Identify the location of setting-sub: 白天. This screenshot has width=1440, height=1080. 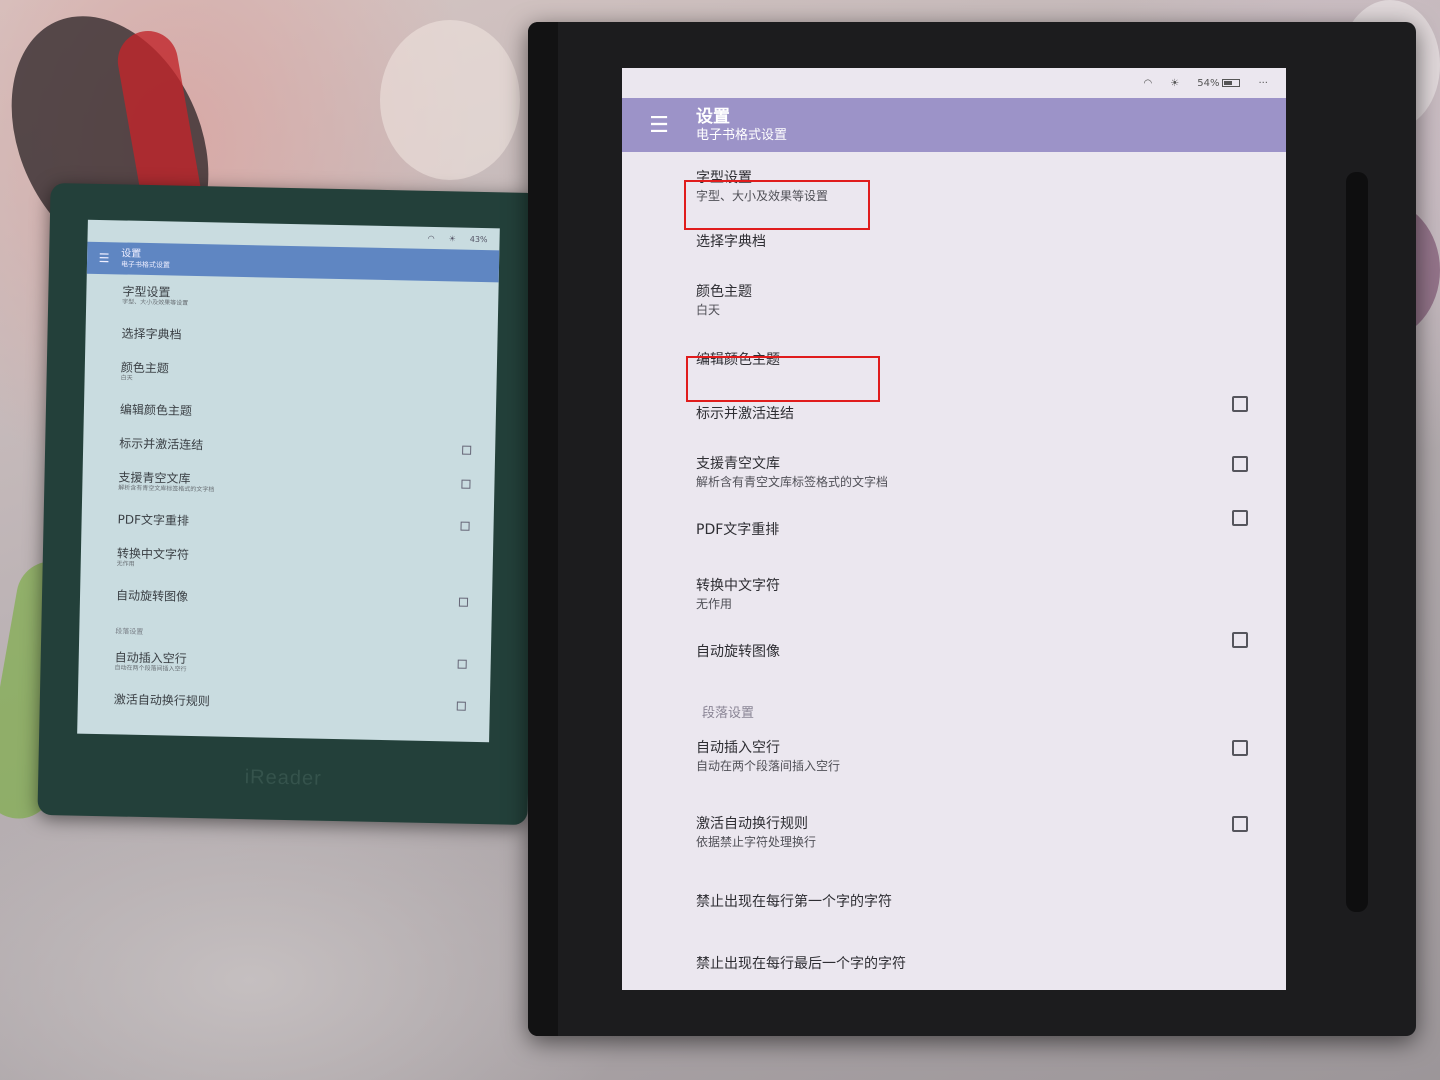
(708, 310).